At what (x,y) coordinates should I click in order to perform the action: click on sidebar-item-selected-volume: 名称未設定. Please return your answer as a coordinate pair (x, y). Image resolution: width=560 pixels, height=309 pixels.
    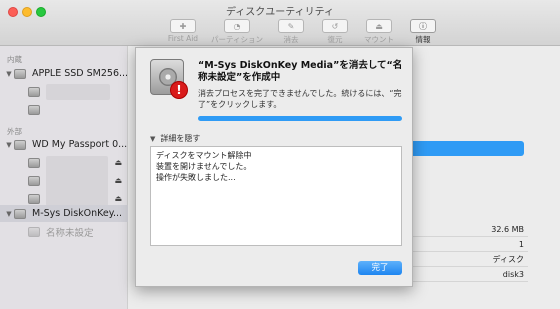
    Looking at the image, I should click on (64, 231).